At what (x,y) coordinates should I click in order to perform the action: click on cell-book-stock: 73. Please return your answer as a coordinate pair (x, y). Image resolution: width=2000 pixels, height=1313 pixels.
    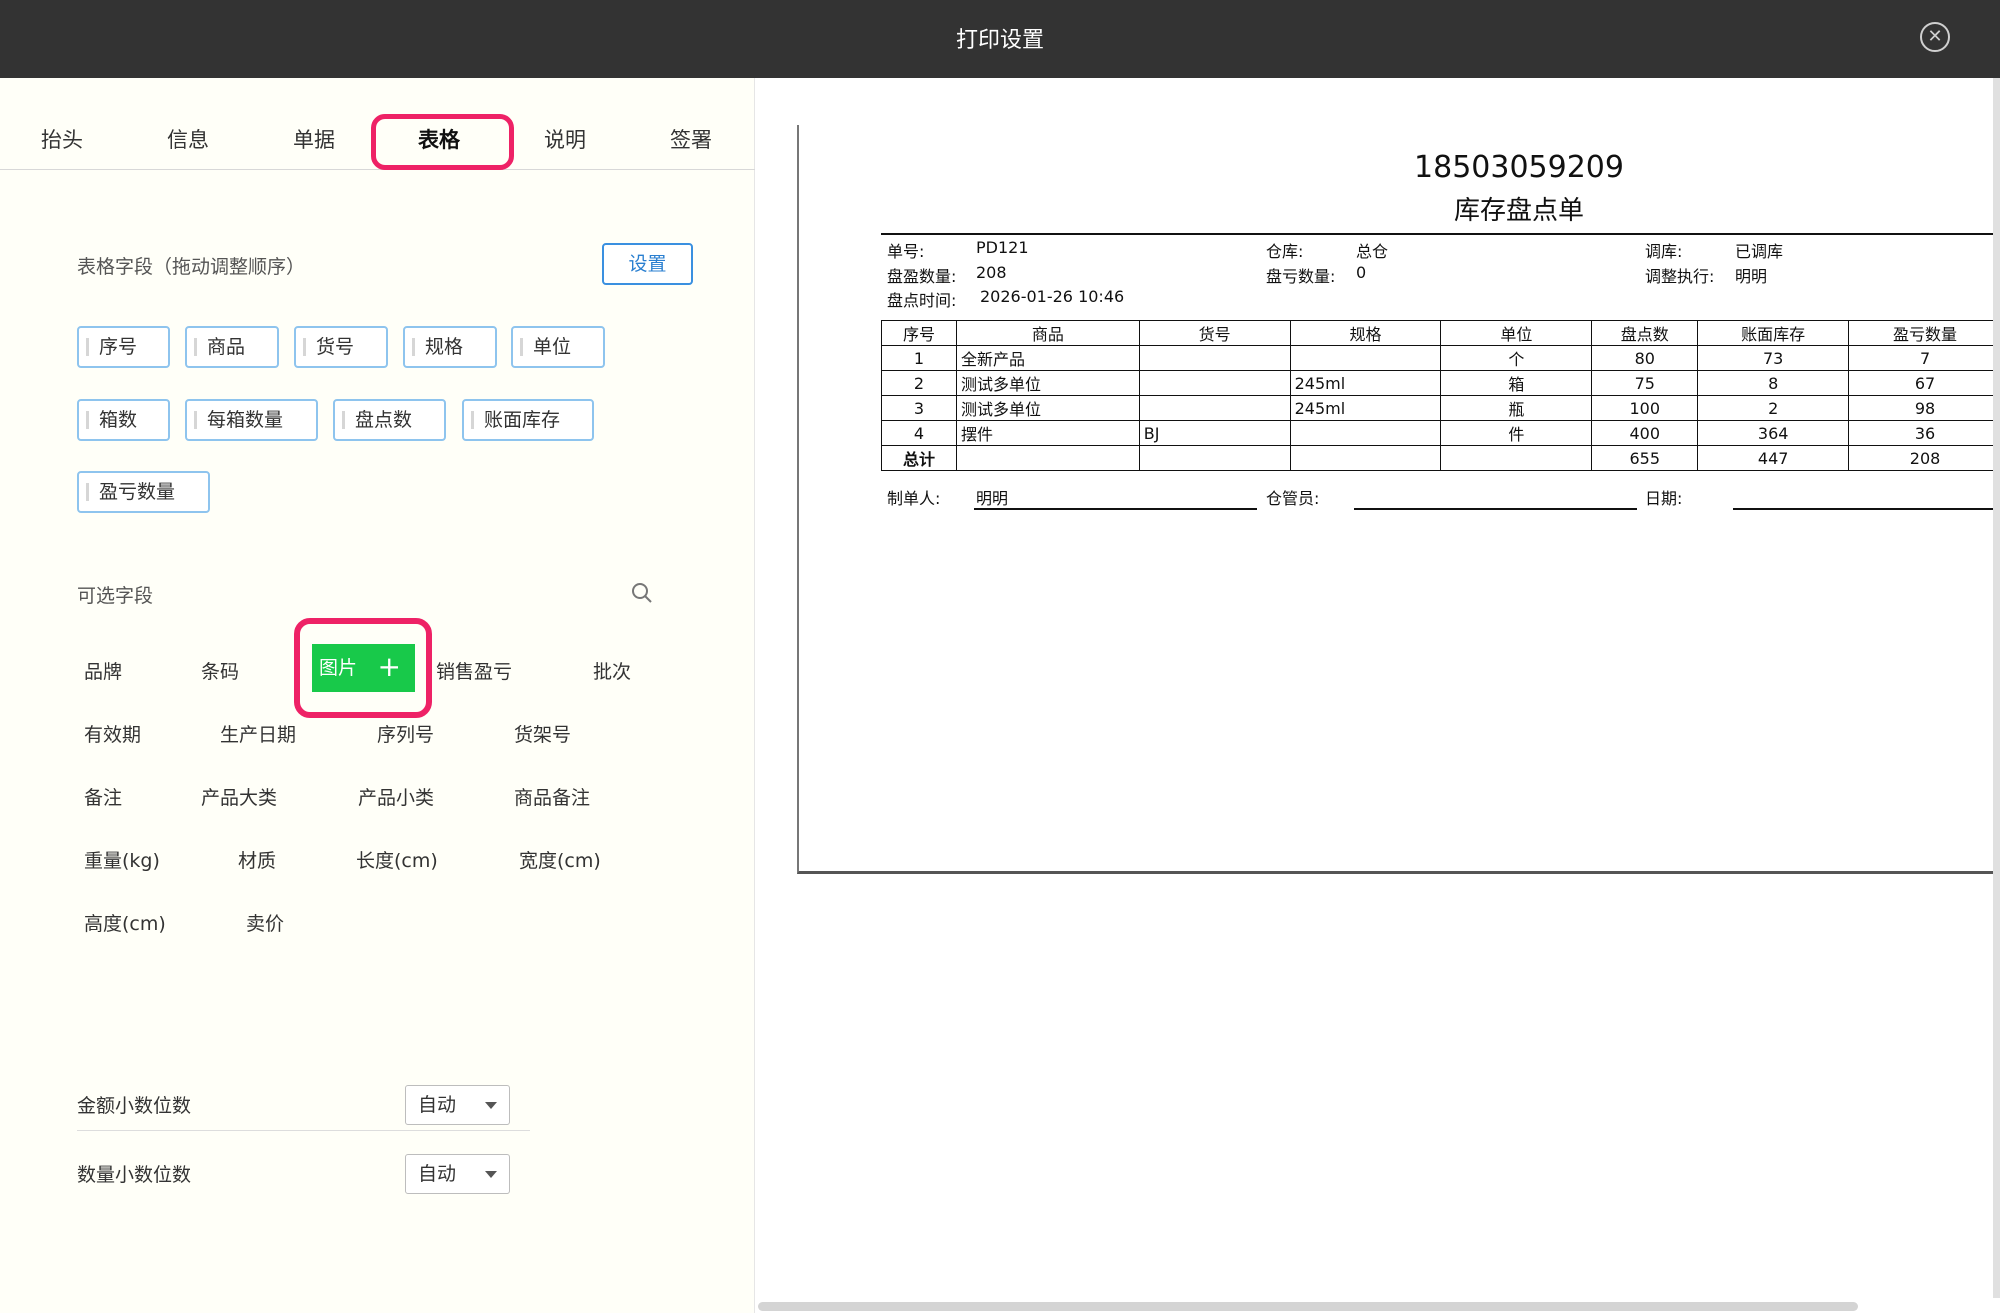
    Looking at the image, I should click on (1773, 358).